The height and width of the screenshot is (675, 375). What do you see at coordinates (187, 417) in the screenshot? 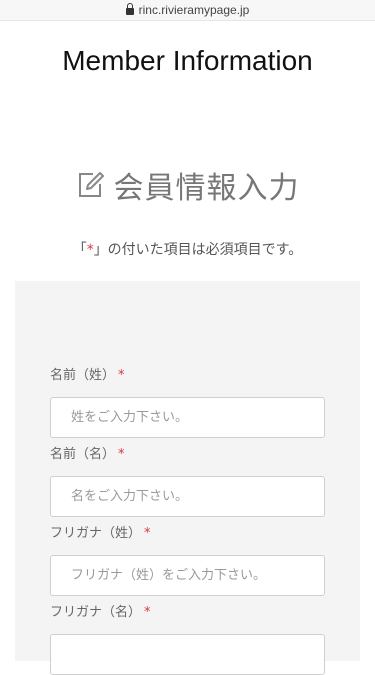
I see `last-name-input` at bounding box center [187, 417].